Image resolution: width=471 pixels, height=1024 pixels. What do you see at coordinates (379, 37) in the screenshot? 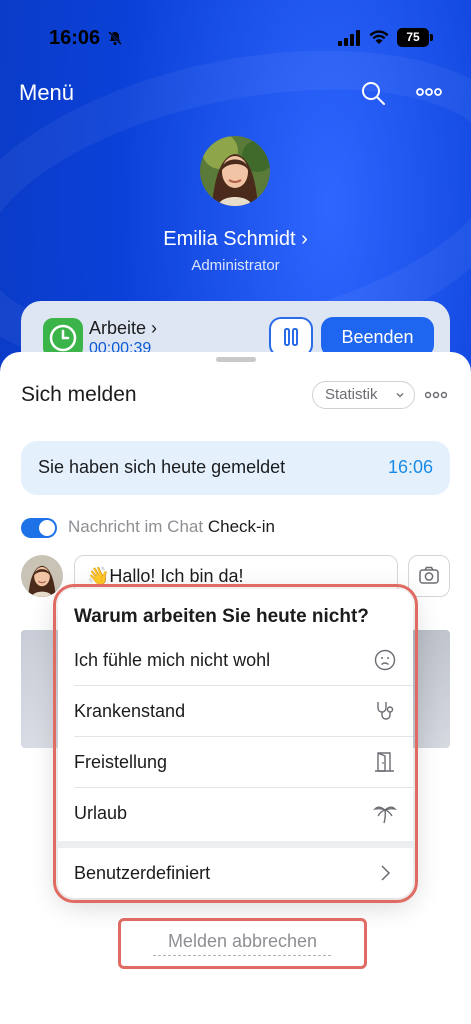
I see `wifi-icon` at bounding box center [379, 37].